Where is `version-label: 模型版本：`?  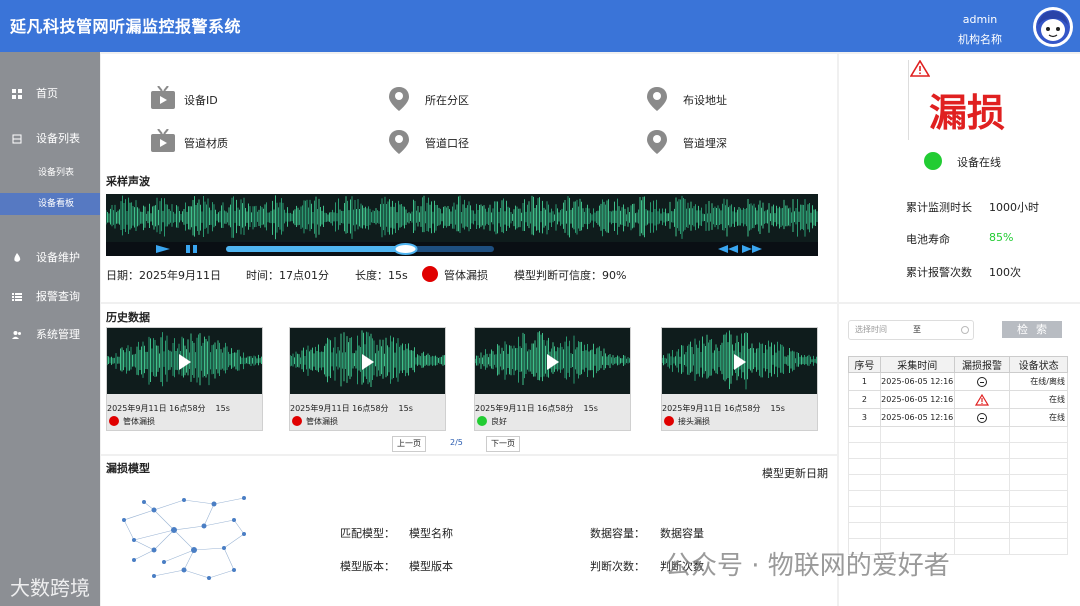
version-label: 模型版本： is located at coordinates (367, 566).